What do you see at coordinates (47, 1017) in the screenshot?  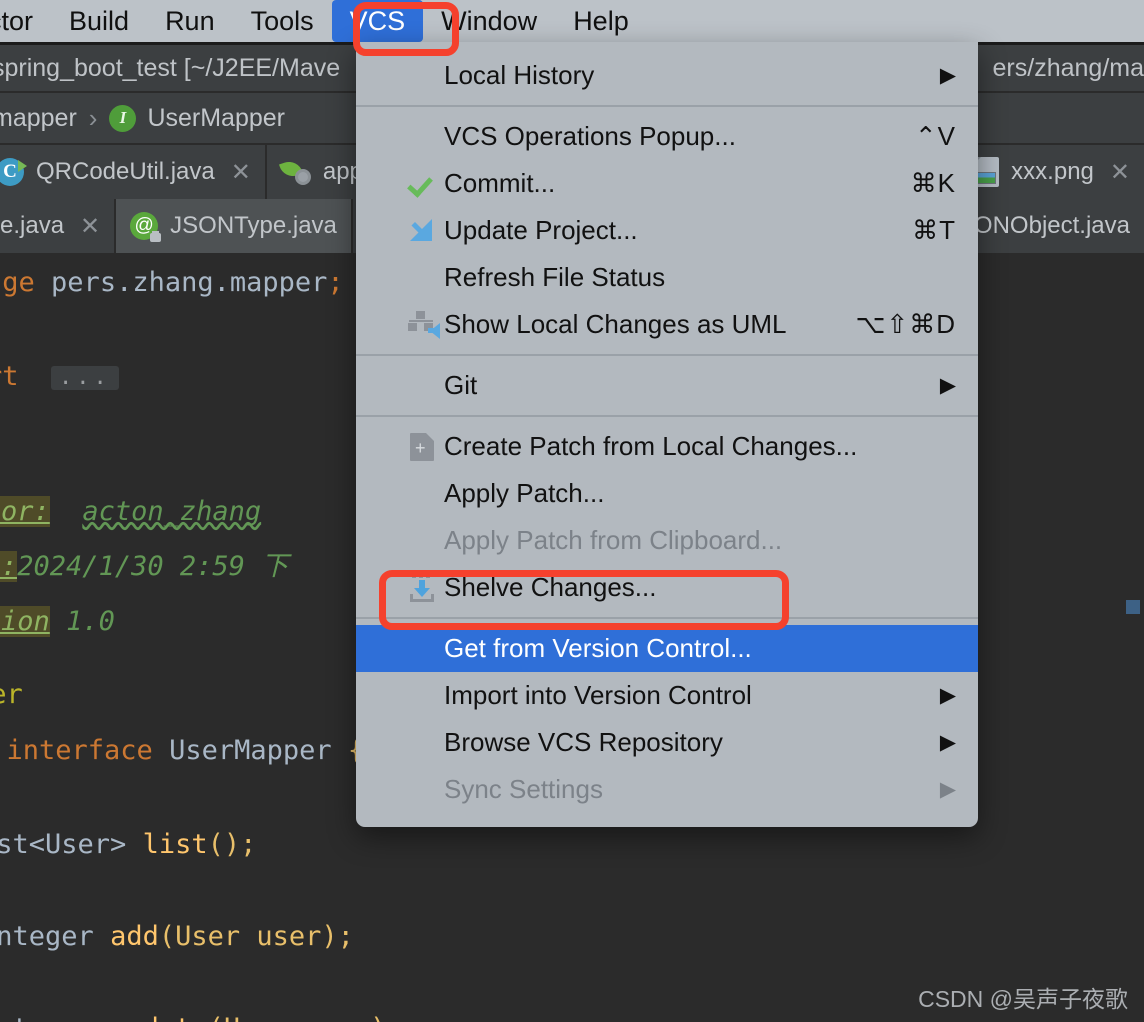 I see `code-type-integer-update: Integer` at bounding box center [47, 1017].